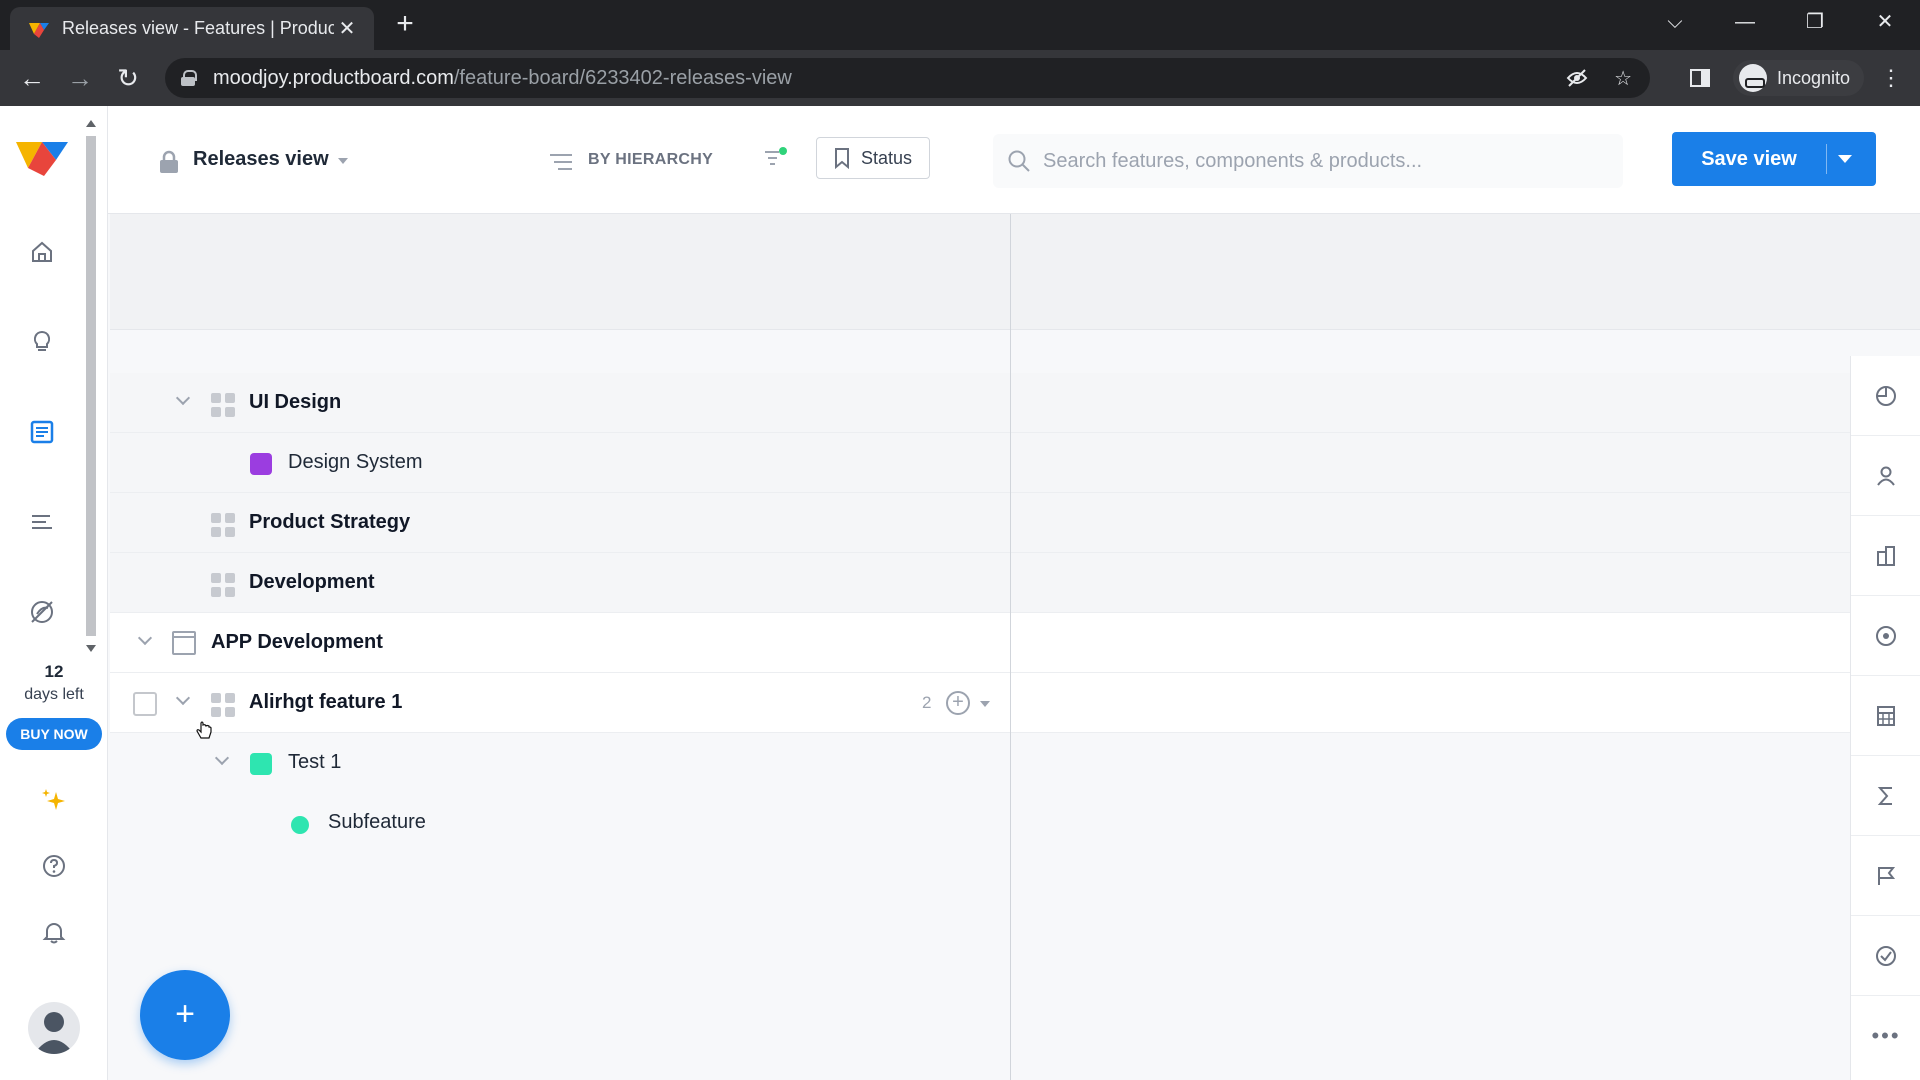 The height and width of the screenshot is (1080, 1920). I want to click on features-board-icon, so click(42, 432).